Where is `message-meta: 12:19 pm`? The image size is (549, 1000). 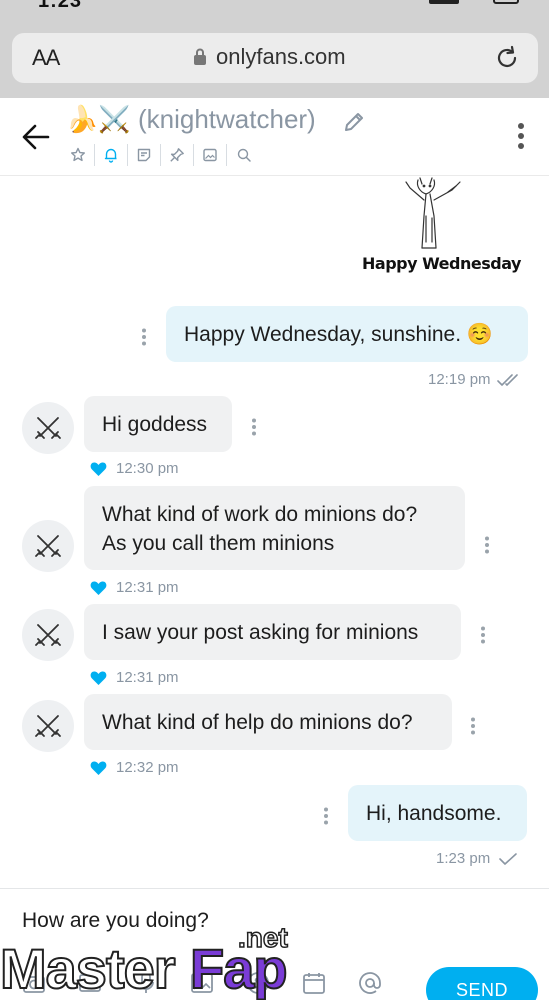
message-meta: 12:19 pm is located at coordinates (475, 379).